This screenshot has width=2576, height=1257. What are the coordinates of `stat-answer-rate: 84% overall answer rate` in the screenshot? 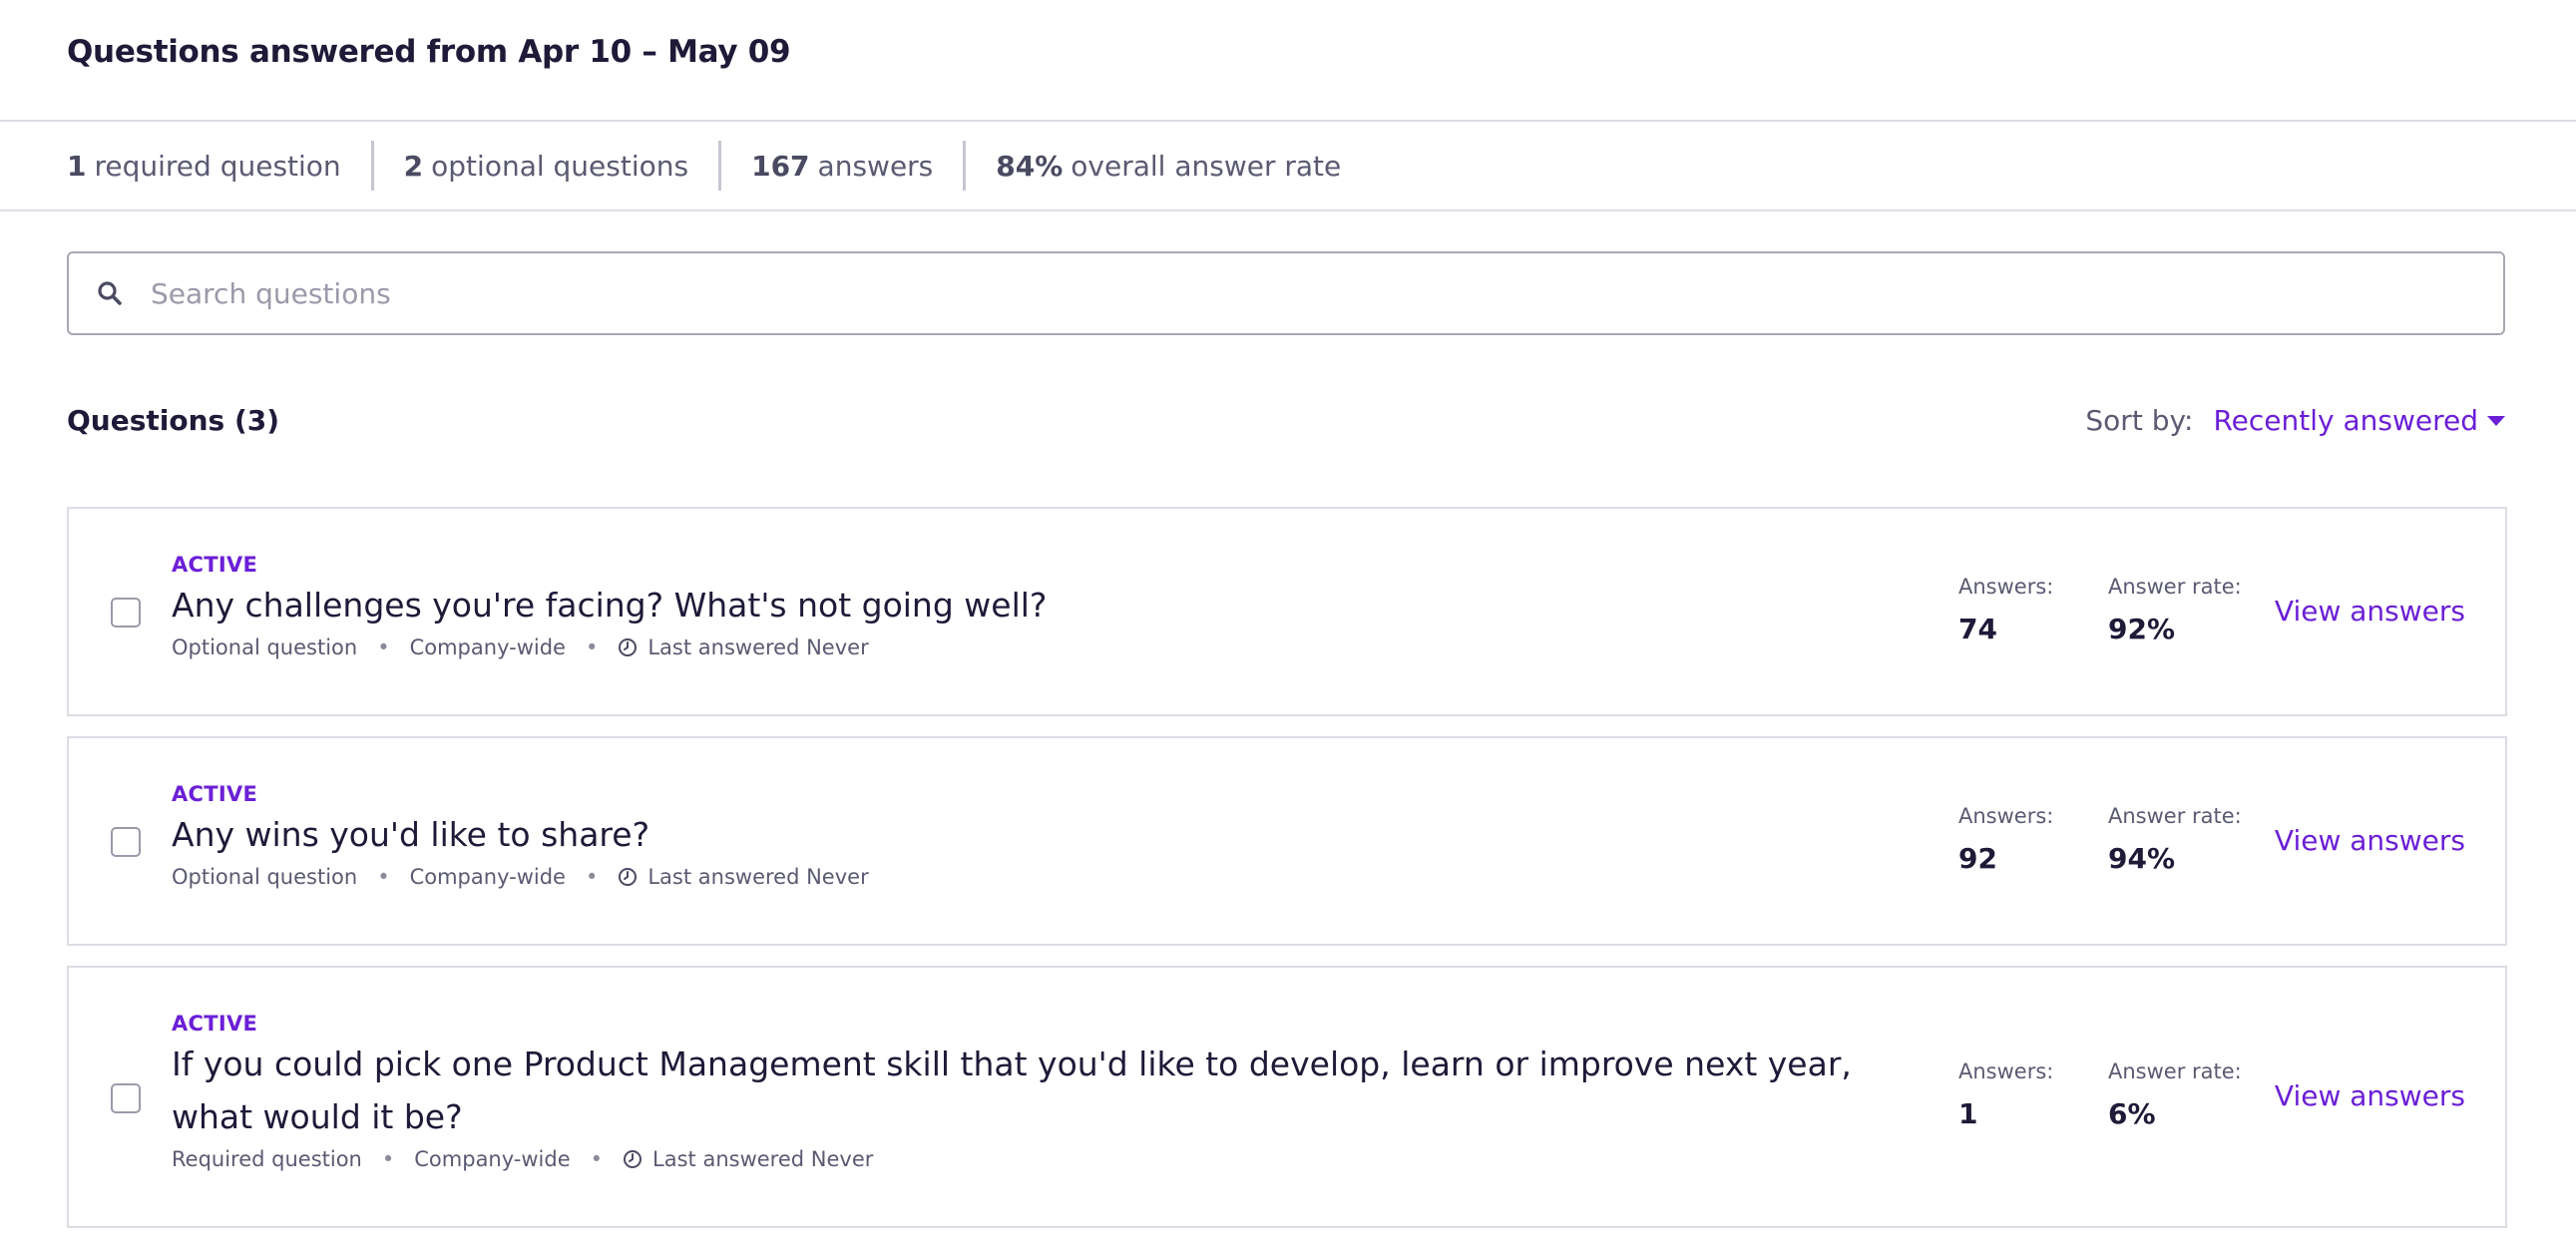 It's located at (1168, 166).